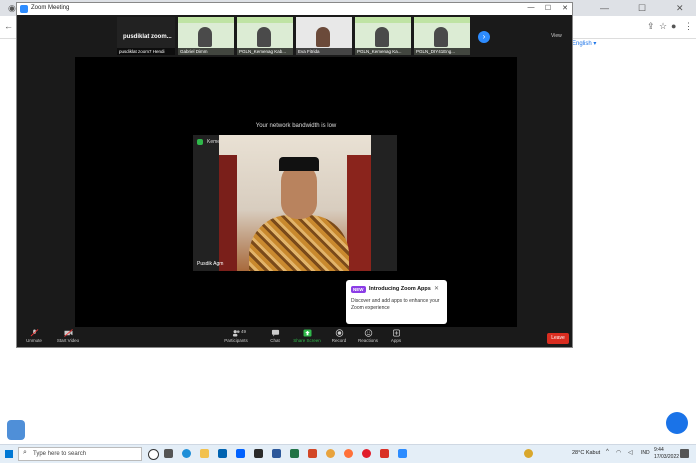 The height and width of the screenshot is (463, 696). I want to click on popup-close-icon: ✕, so click(436, 288).